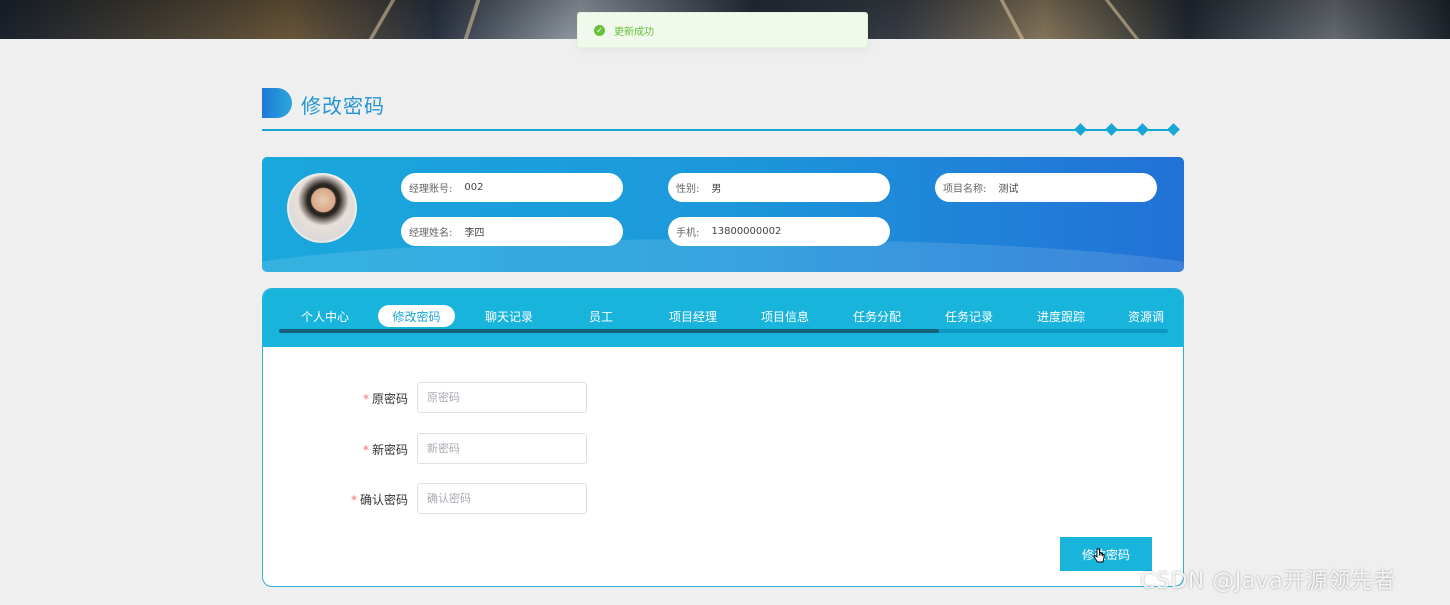 This screenshot has height=605, width=1450. I want to click on tab-project-info: 项目信息, so click(785, 316).